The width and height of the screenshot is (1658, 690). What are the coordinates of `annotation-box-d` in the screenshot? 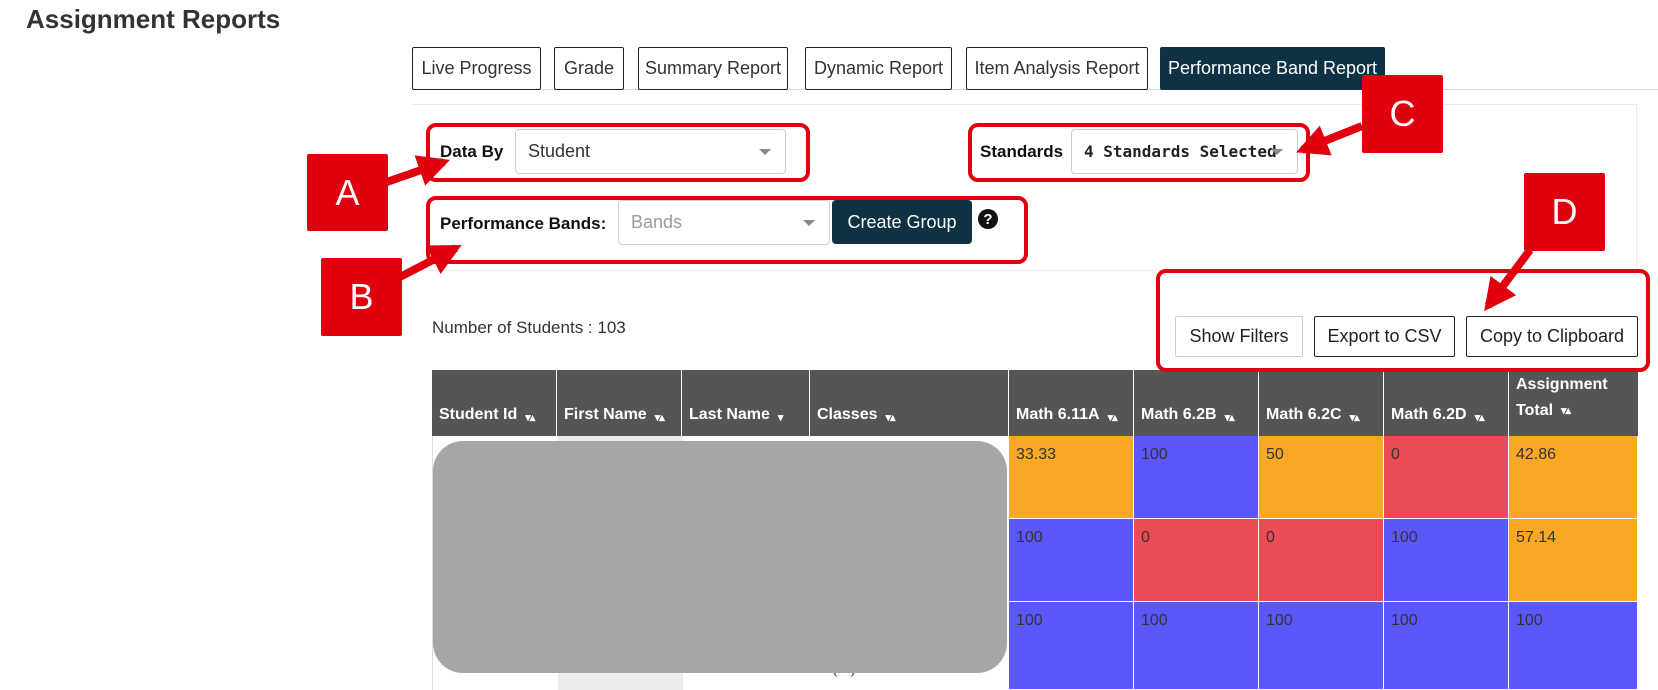 It's located at (1403, 320).